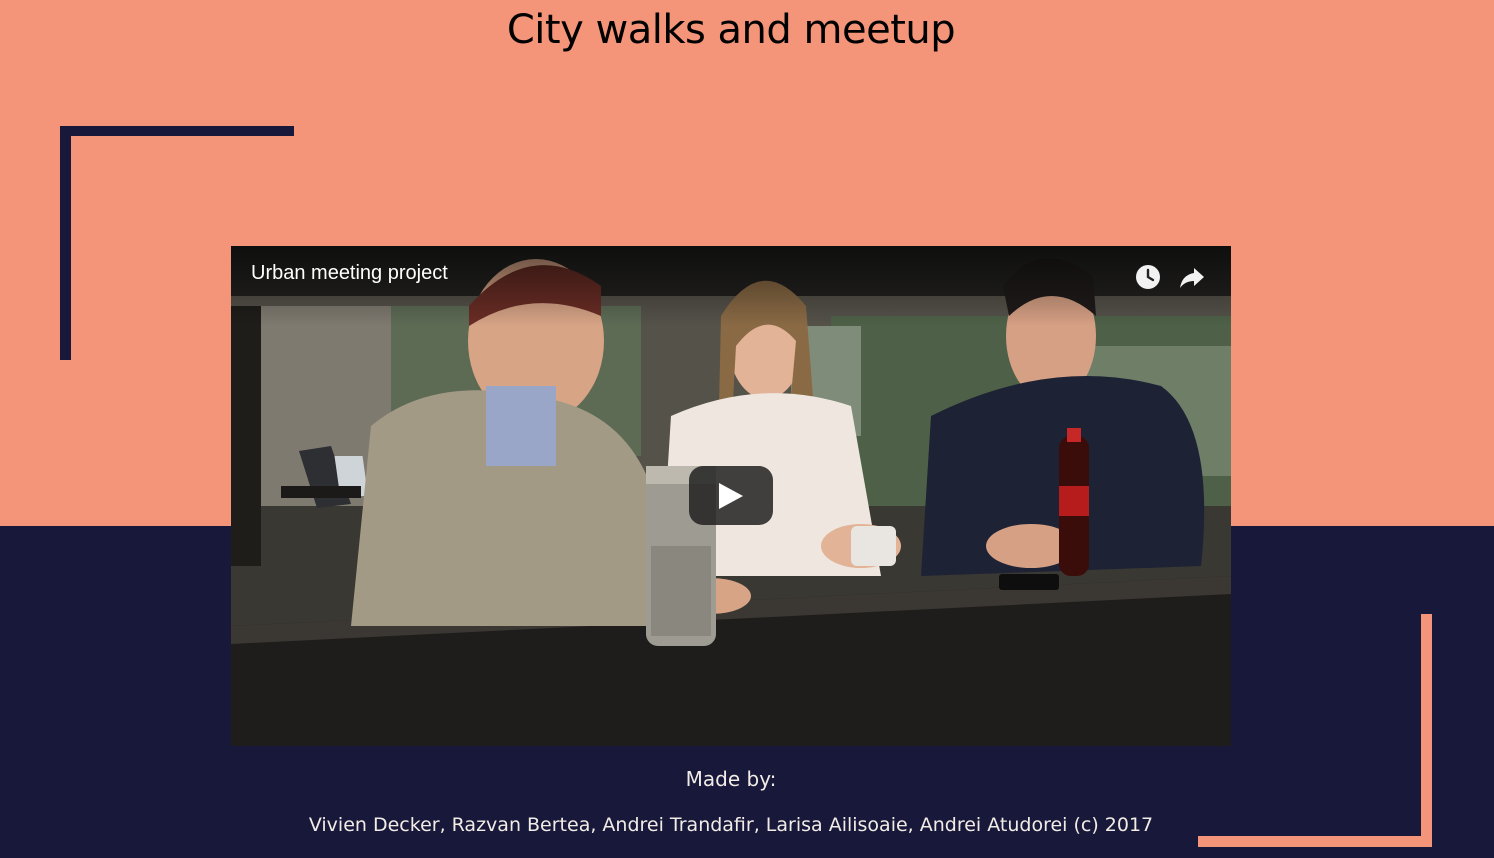 The image size is (1494, 858). I want to click on decorative-corner-top-left-vertical, so click(65, 243).